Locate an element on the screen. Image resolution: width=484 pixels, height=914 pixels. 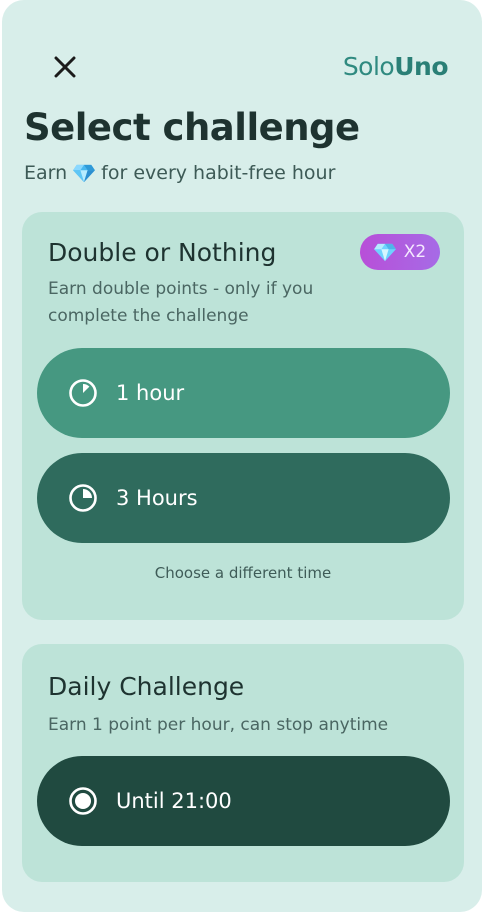
choose-different-time-link: Choose a different time is located at coordinates (243, 573).